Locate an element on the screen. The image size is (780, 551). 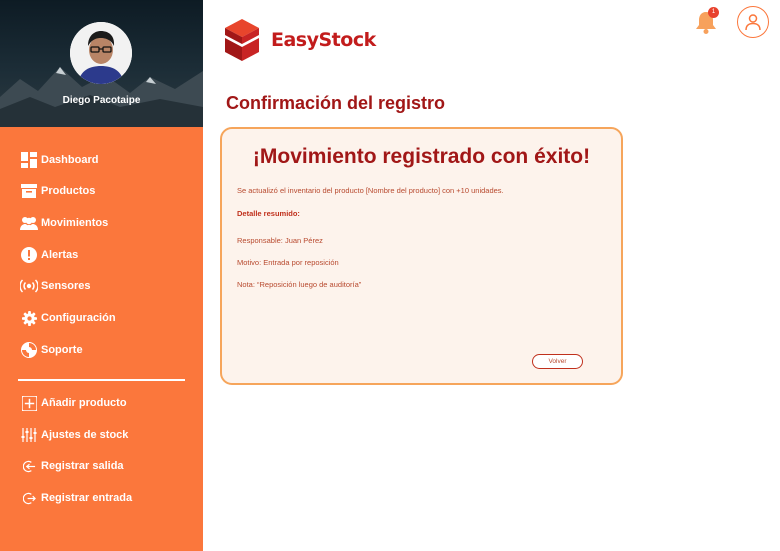
sidebar-item-alertas: Alertas is located at coordinates (49, 255).